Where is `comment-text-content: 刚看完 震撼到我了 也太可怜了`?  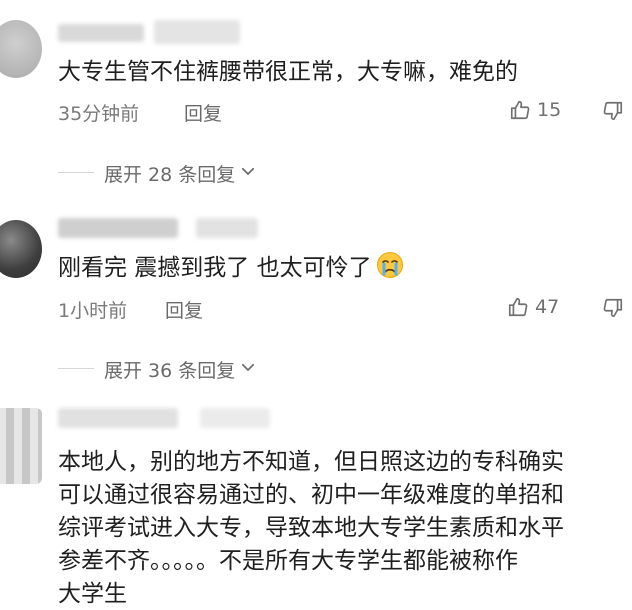
comment-text-content: 刚看完 震撼到我了 也太可怜了 is located at coordinates (215, 268).